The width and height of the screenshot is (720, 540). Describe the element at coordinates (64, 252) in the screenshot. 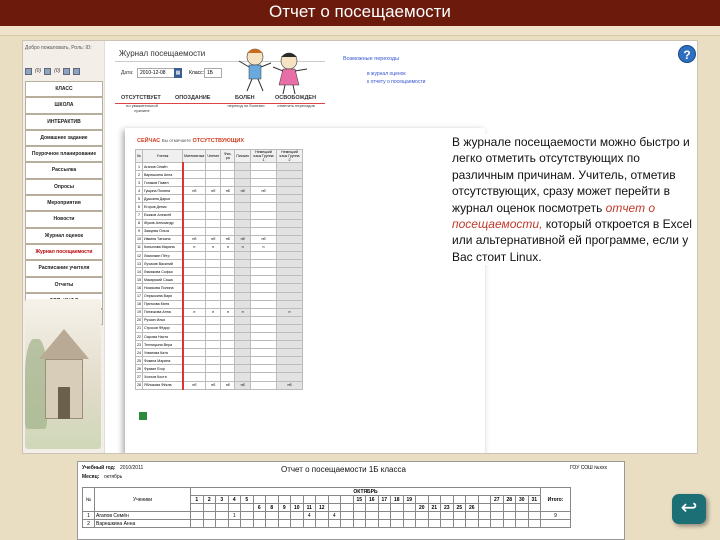

I see `sidebar-item: Журнал посещаемости` at that location.